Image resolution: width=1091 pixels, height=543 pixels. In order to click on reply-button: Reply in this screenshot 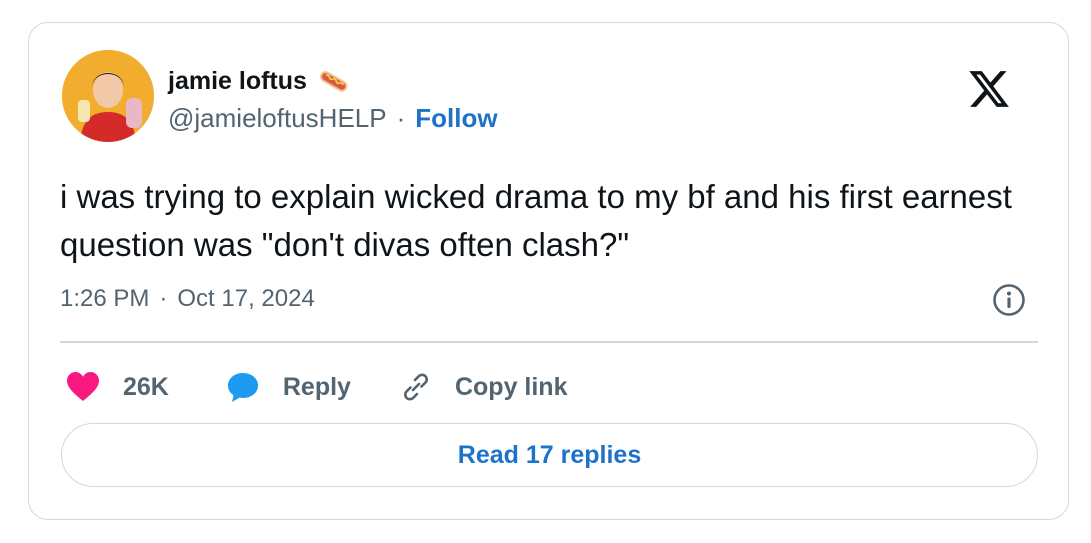, I will do `click(288, 387)`.